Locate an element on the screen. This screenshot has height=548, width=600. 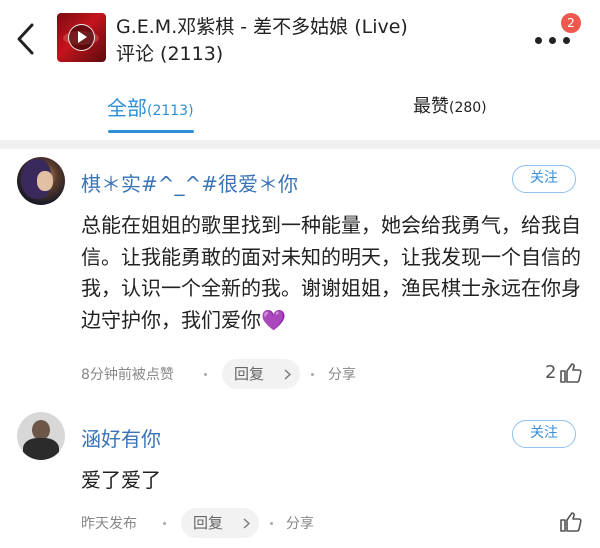
more-options-icon is located at coordinates (553, 41).